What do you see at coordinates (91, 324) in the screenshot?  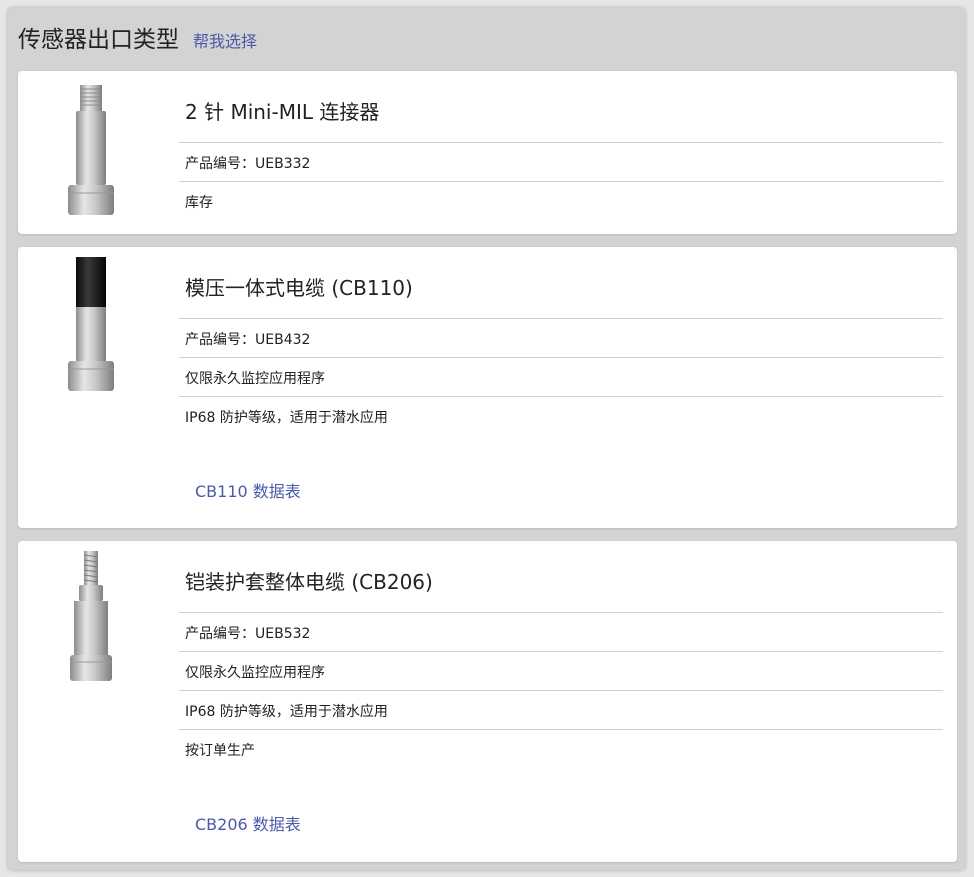 I see `sensor-molded-cable-image` at bounding box center [91, 324].